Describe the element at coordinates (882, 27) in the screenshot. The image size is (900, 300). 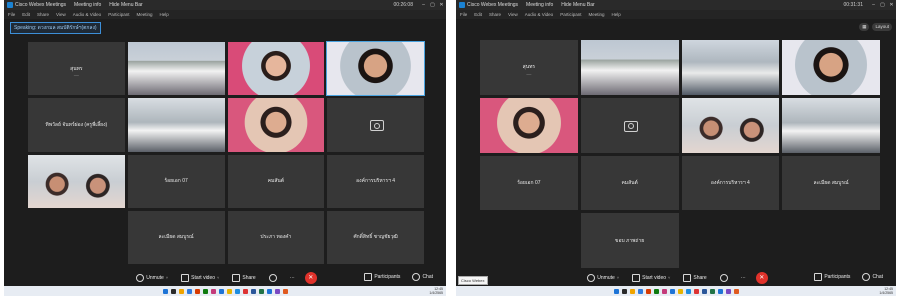
I see `layout-button: Layout` at that location.